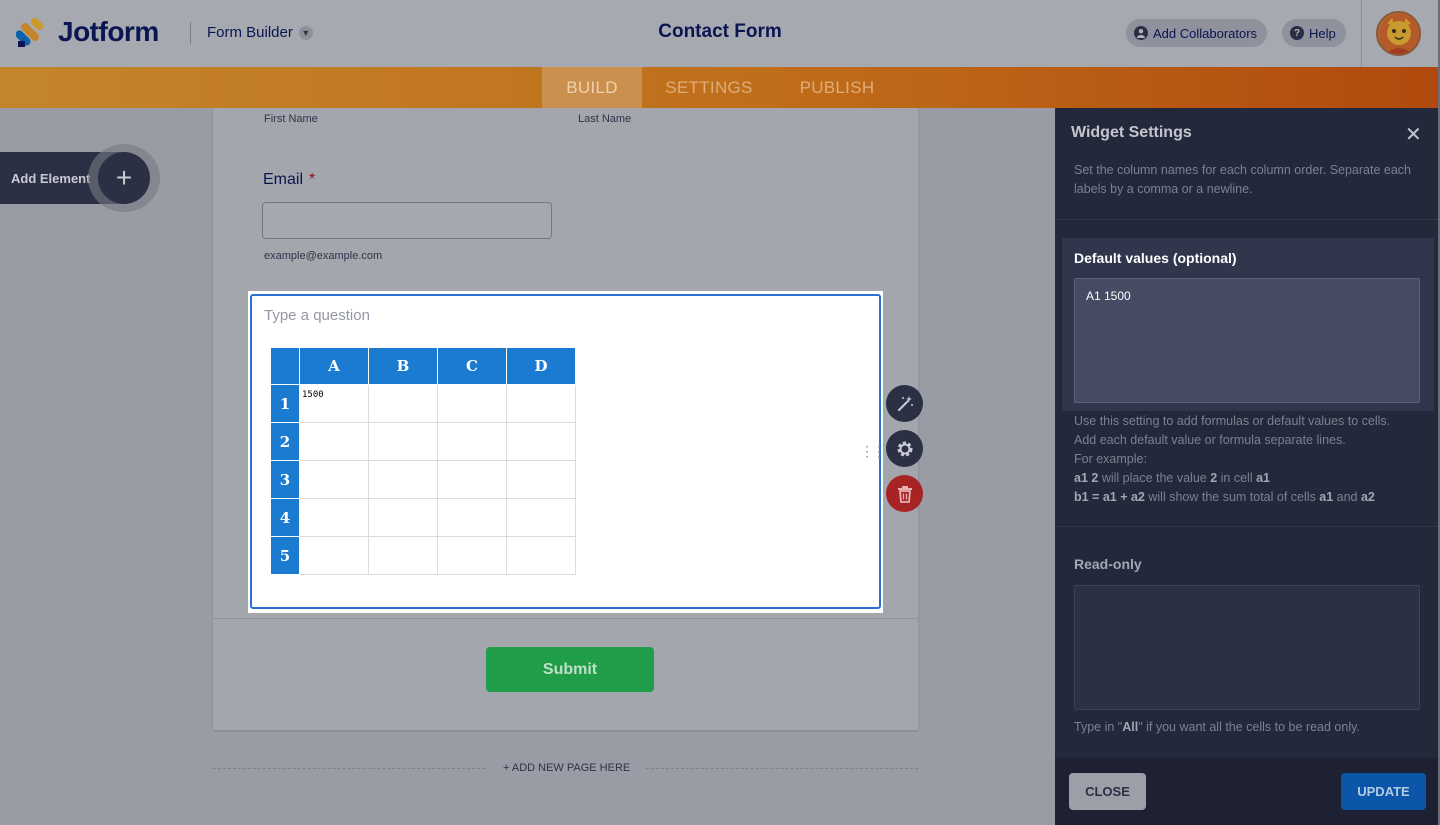  I want to click on brand-name: Jotform, so click(108, 31).